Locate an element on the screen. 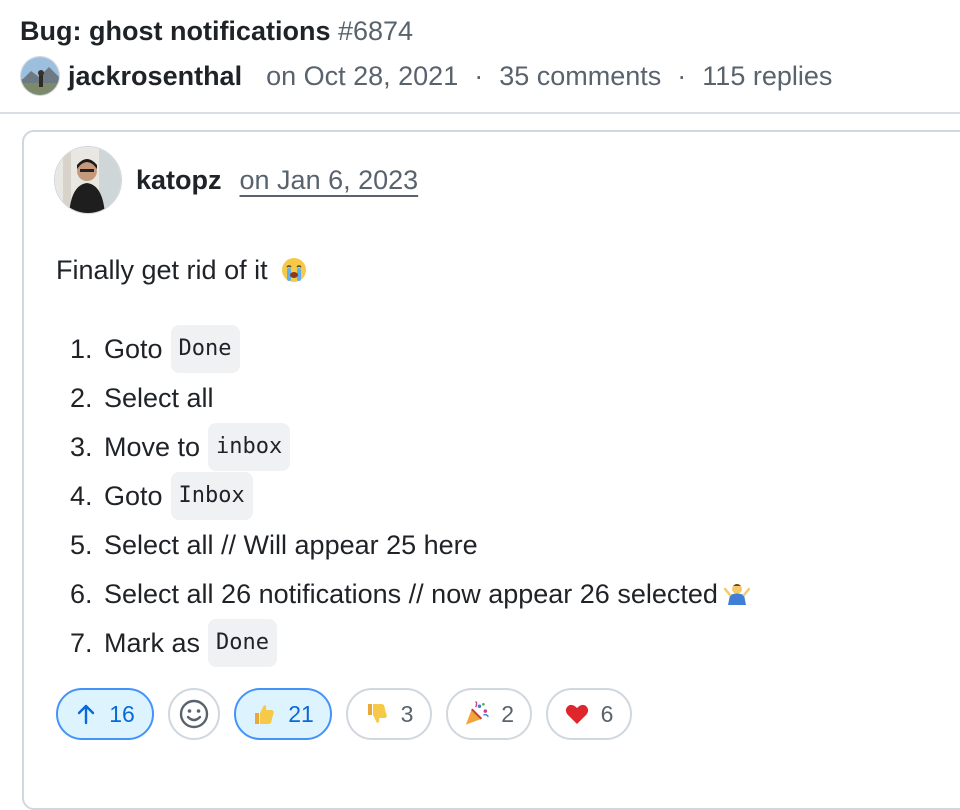 The width and height of the screenshot is (960, 810). hooray-reaction: 2 is located at coordinates (489, 714).